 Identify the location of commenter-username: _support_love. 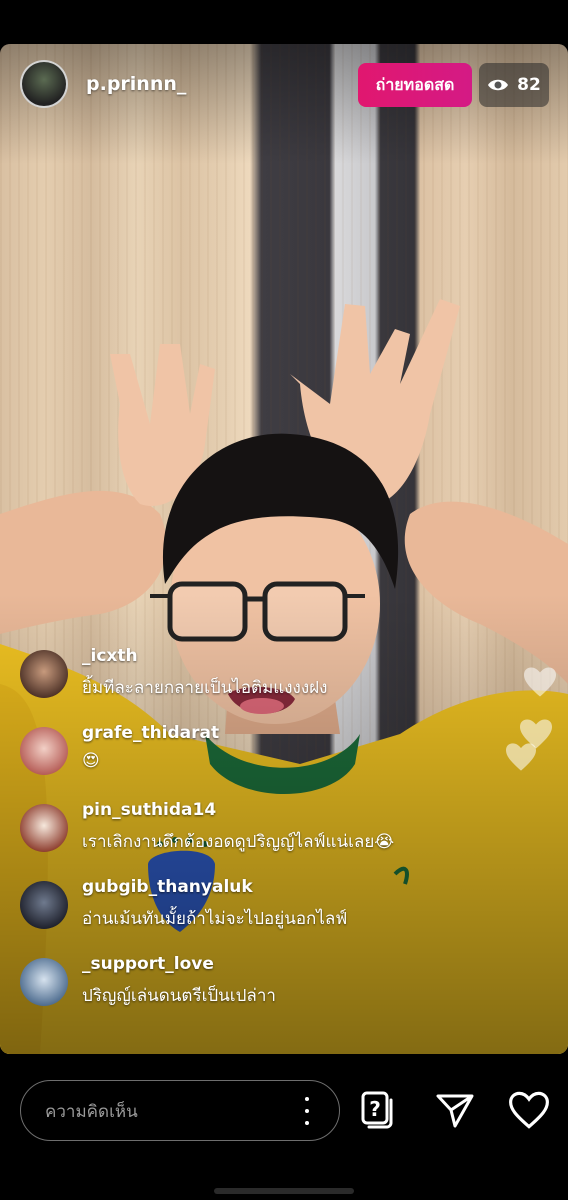
(148, 964).